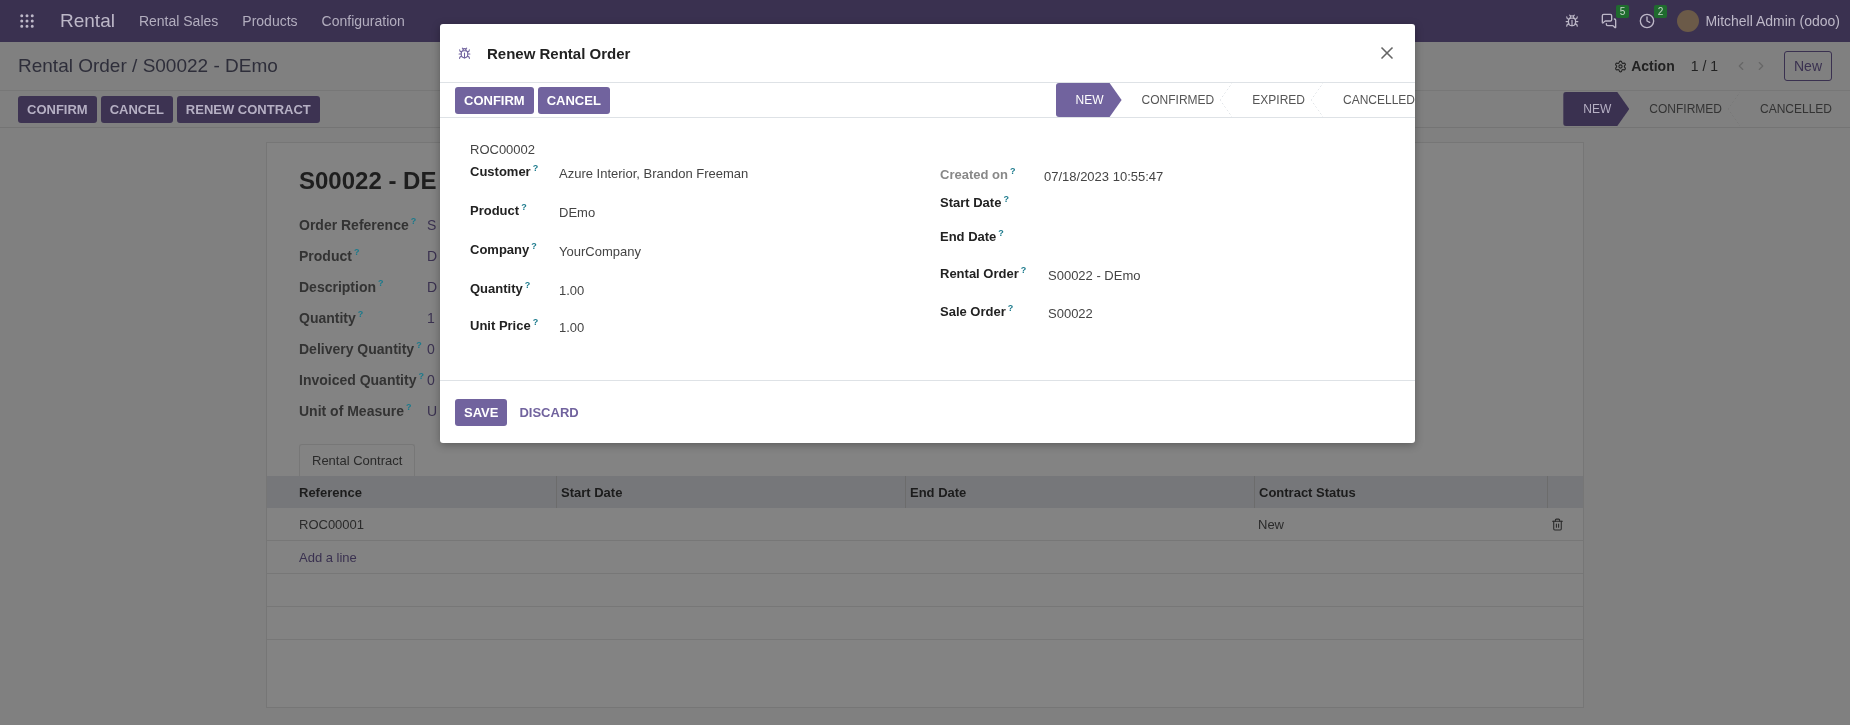 This screenshot has width=1850, height=725. Describe the element at coordinates (432, 224) in the screenshot. I see `field-value: S` at that location.